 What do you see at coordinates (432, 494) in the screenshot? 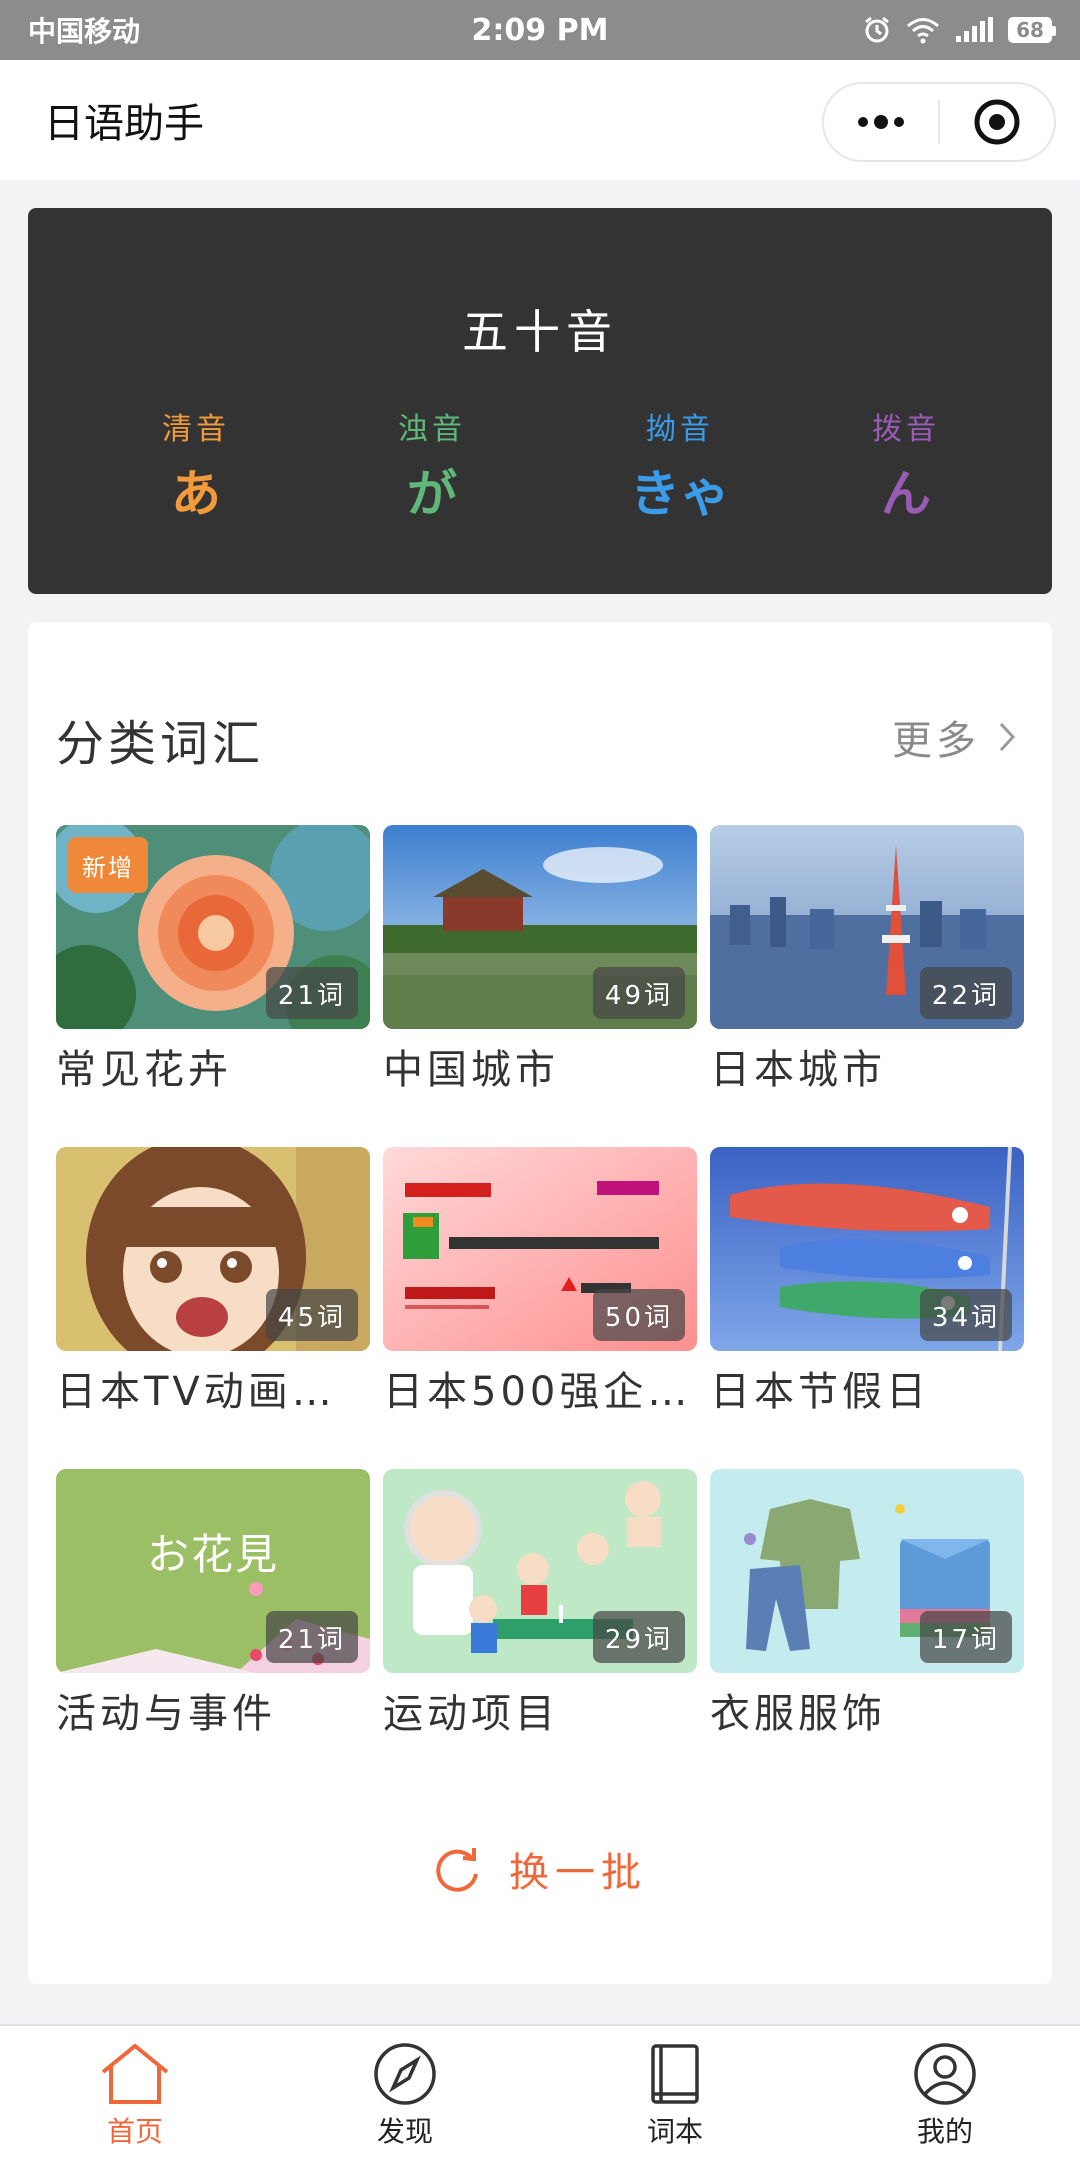
I see `kana-char: が` at bounding box center [432, 494].